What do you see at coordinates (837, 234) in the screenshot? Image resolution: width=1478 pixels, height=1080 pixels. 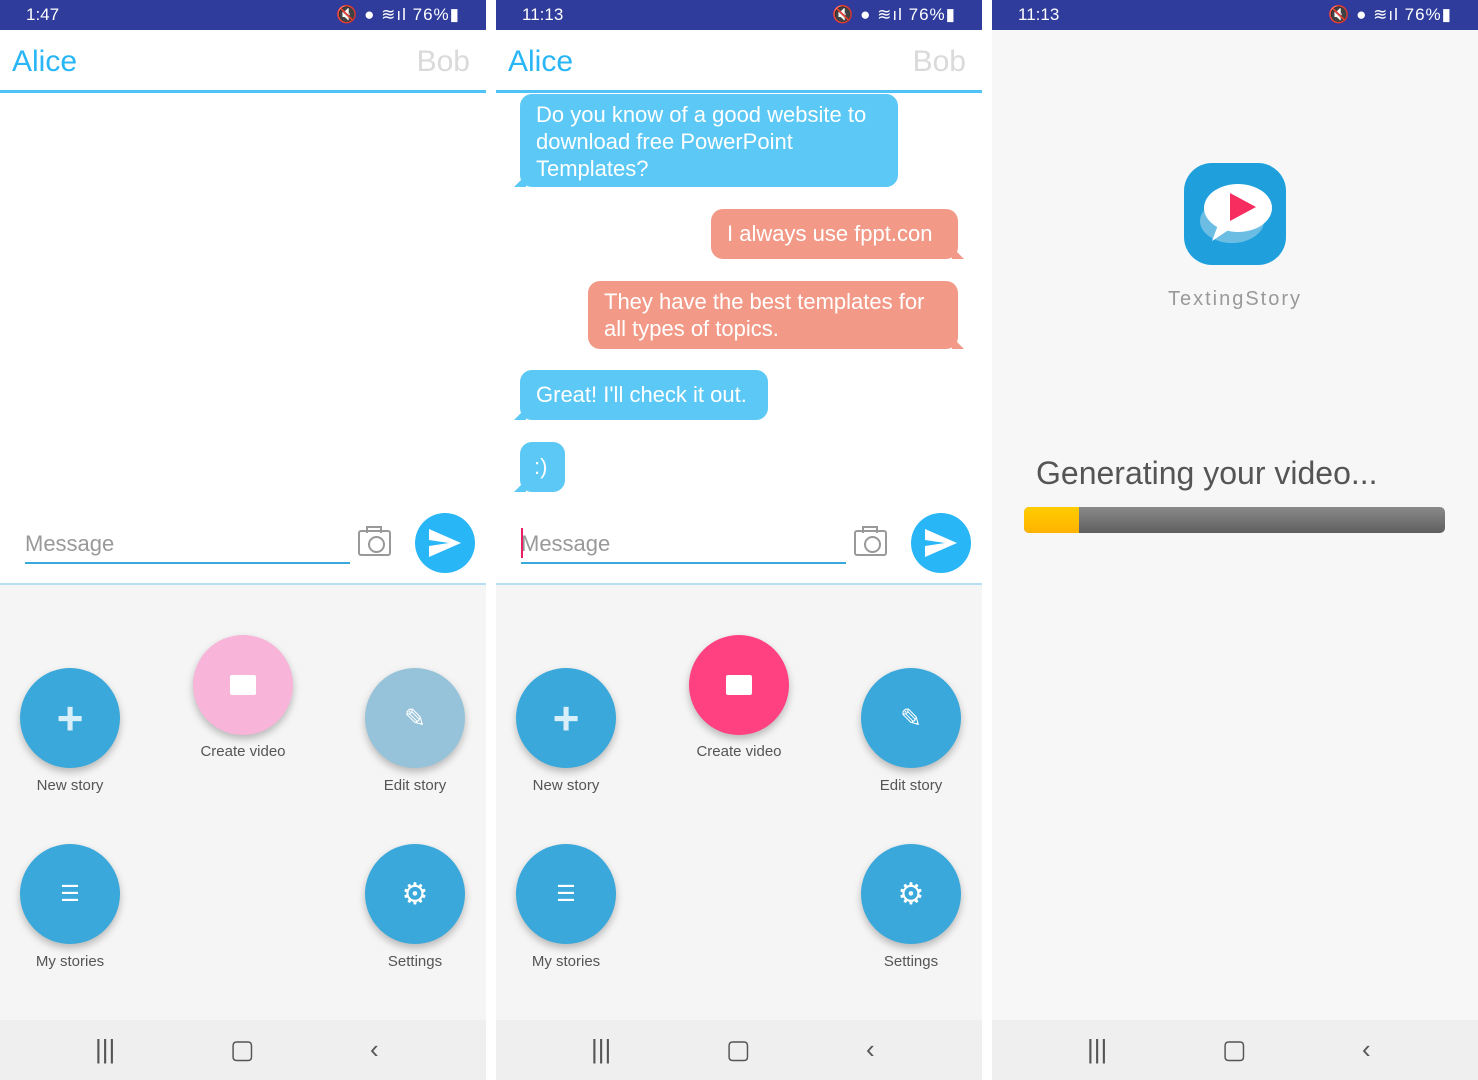 I see `message-bubble-bob: I always use fppt.con` at bounding box center [837, 234].